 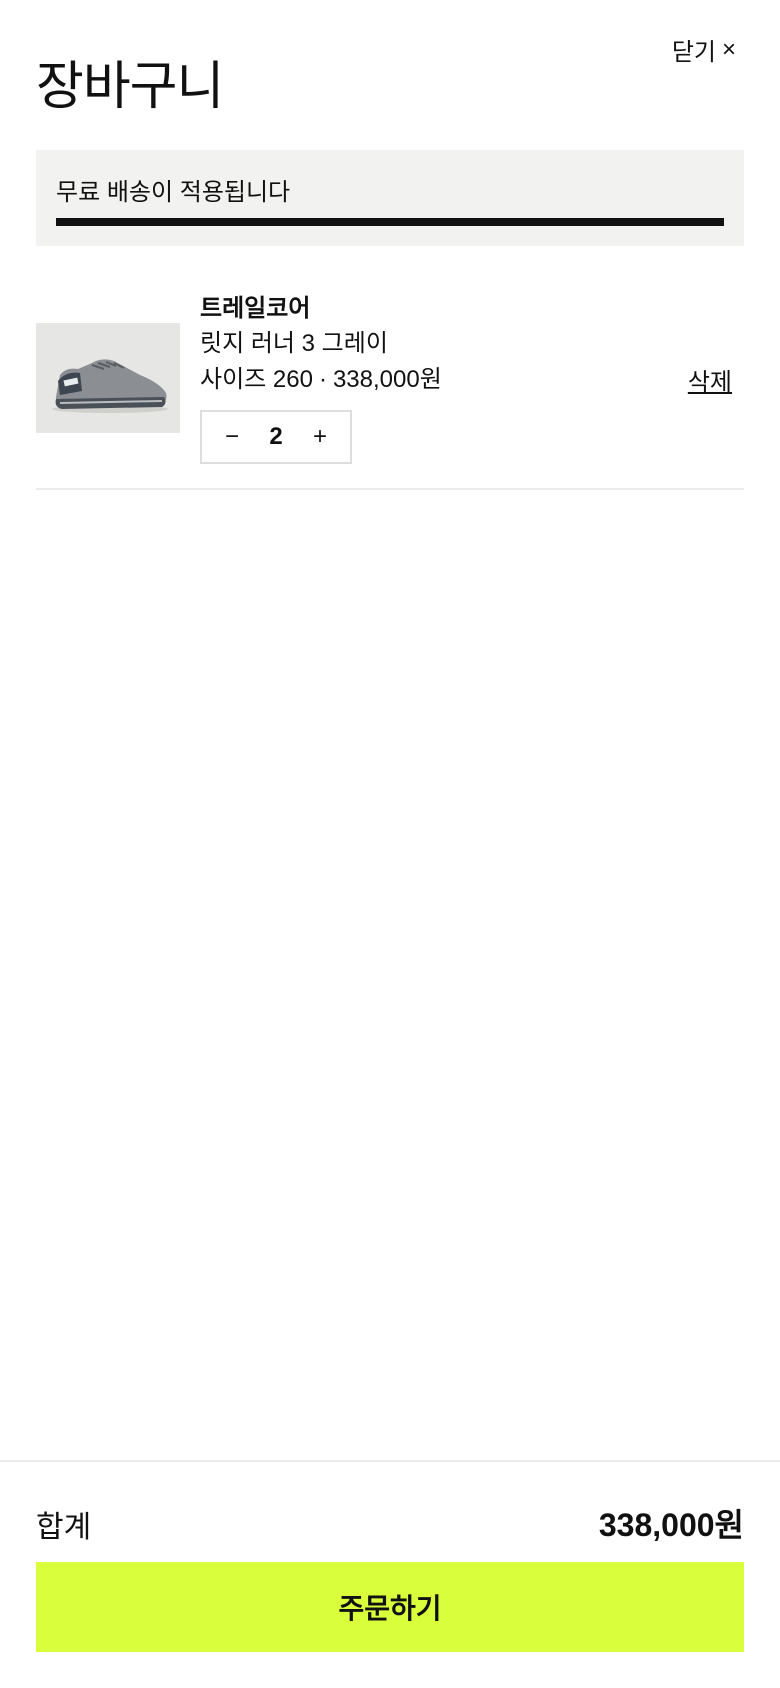 I want to click on shipping-banner: 무료 배송이 적용됩니다, so click(x=390, y=198).